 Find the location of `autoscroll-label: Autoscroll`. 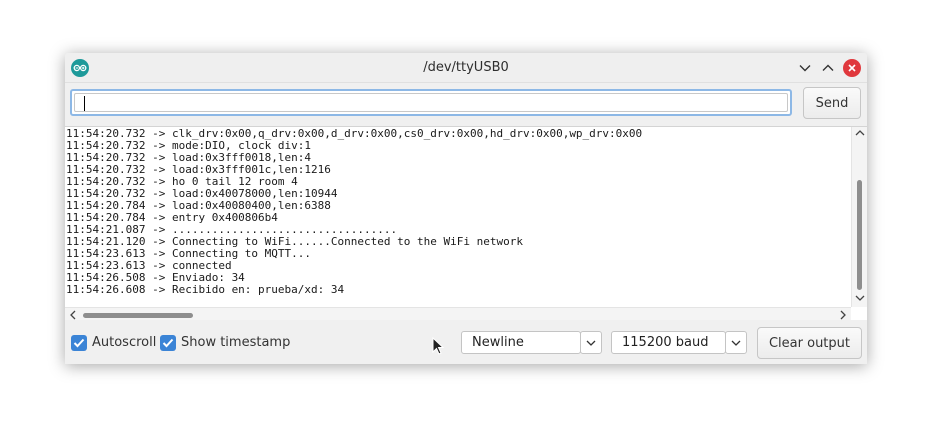

autoscroll-label: Autoscroll is located at coordinates (124, 343).